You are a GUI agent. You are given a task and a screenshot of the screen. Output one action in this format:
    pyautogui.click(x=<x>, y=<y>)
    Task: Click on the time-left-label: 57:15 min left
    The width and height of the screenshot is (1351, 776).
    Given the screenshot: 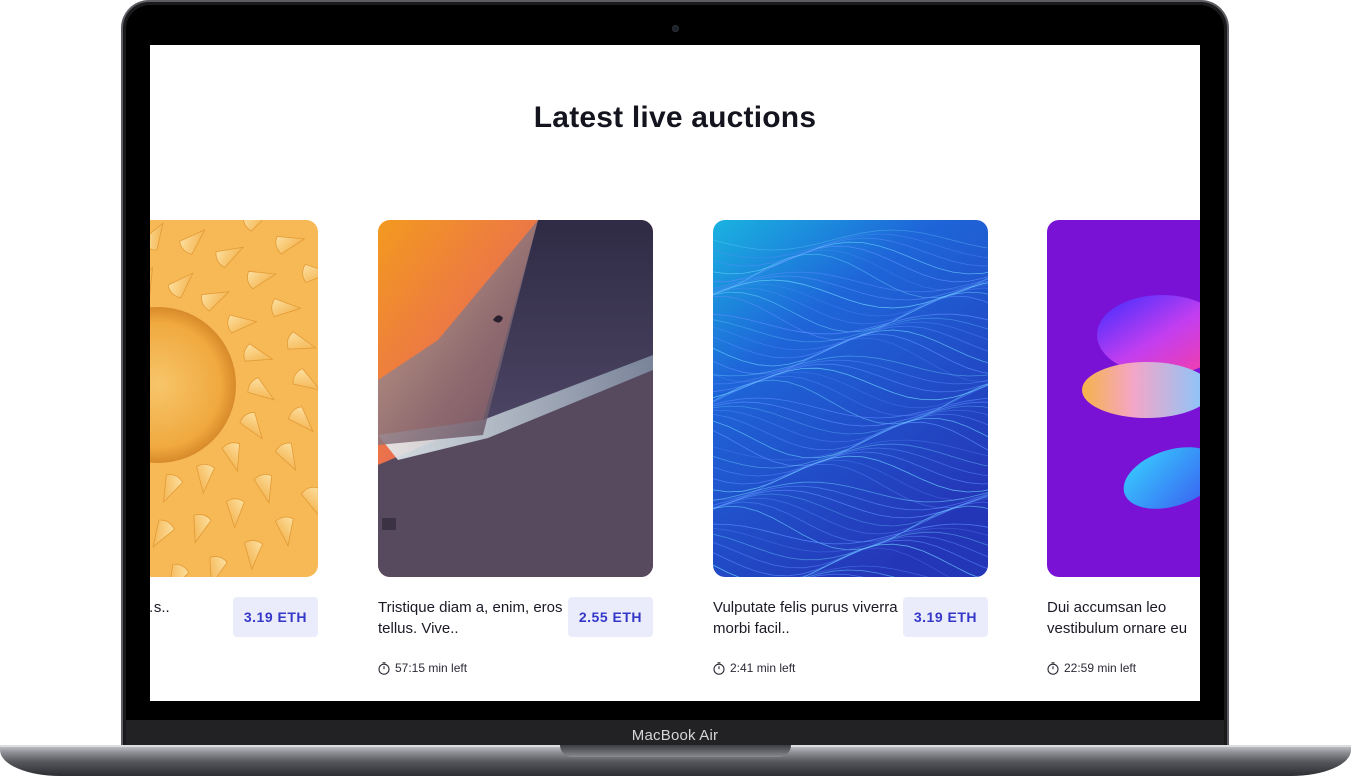 What is the action you would take?
    pyautogui.click(x=431, y=668)
    